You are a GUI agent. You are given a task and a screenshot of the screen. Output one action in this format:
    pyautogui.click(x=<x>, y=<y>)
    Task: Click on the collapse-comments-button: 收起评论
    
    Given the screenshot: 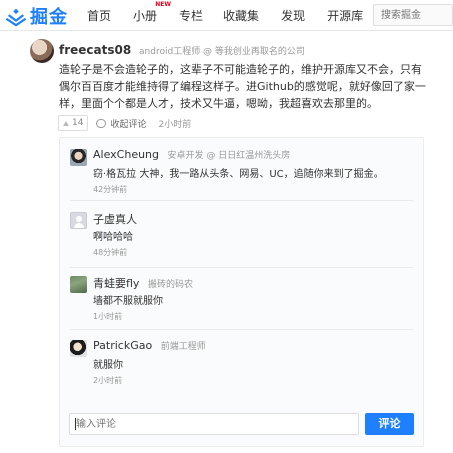 What is the action you would take?
    pyautogui.click(x=121, y=123)
    